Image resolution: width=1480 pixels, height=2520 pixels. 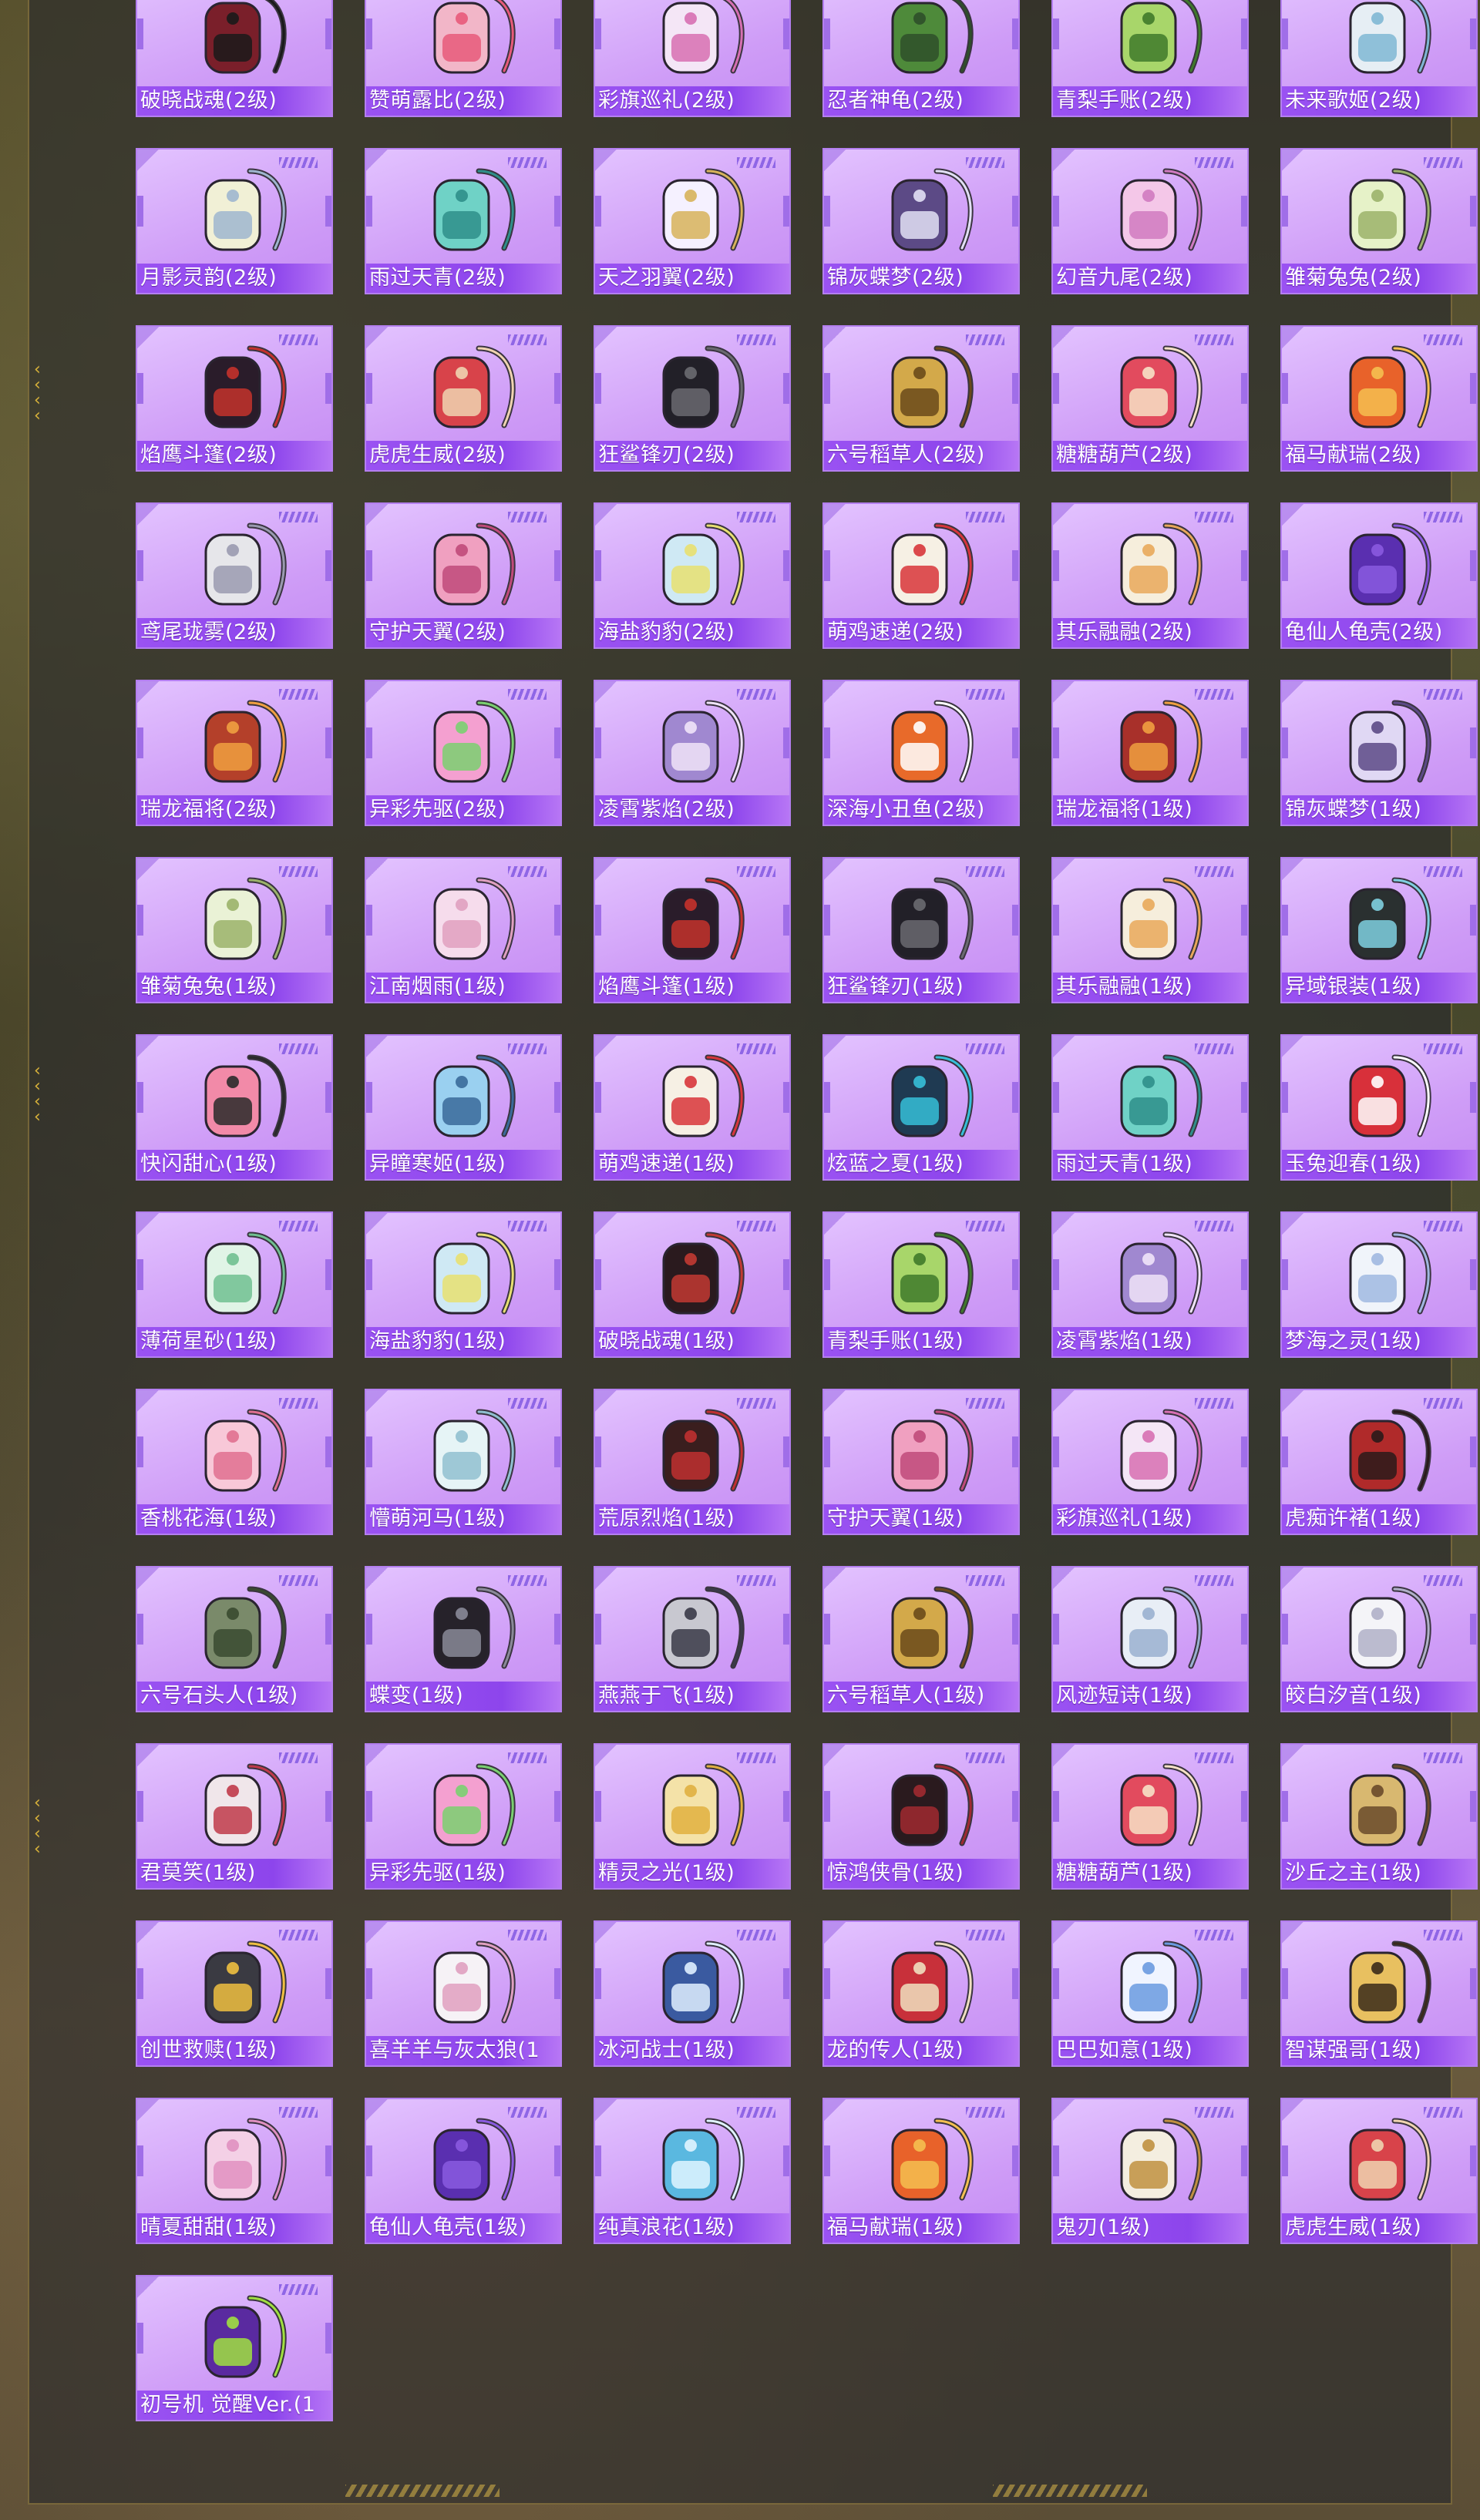 What do you see at coordinates (693, 1816) in the screenshot?
I see `backpack-card: 精灵之光(1级)` at bounding box center [693, 1816].